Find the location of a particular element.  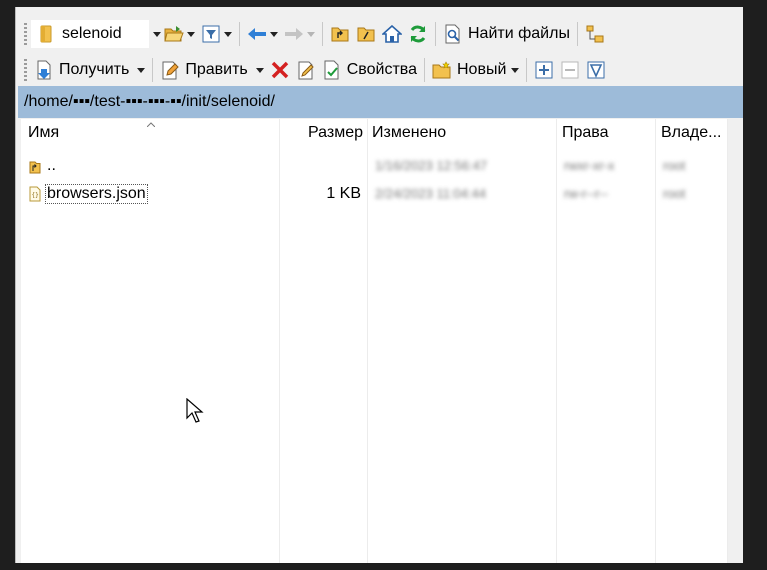

column-rights-label: Права is located at coordinates (585, 132).